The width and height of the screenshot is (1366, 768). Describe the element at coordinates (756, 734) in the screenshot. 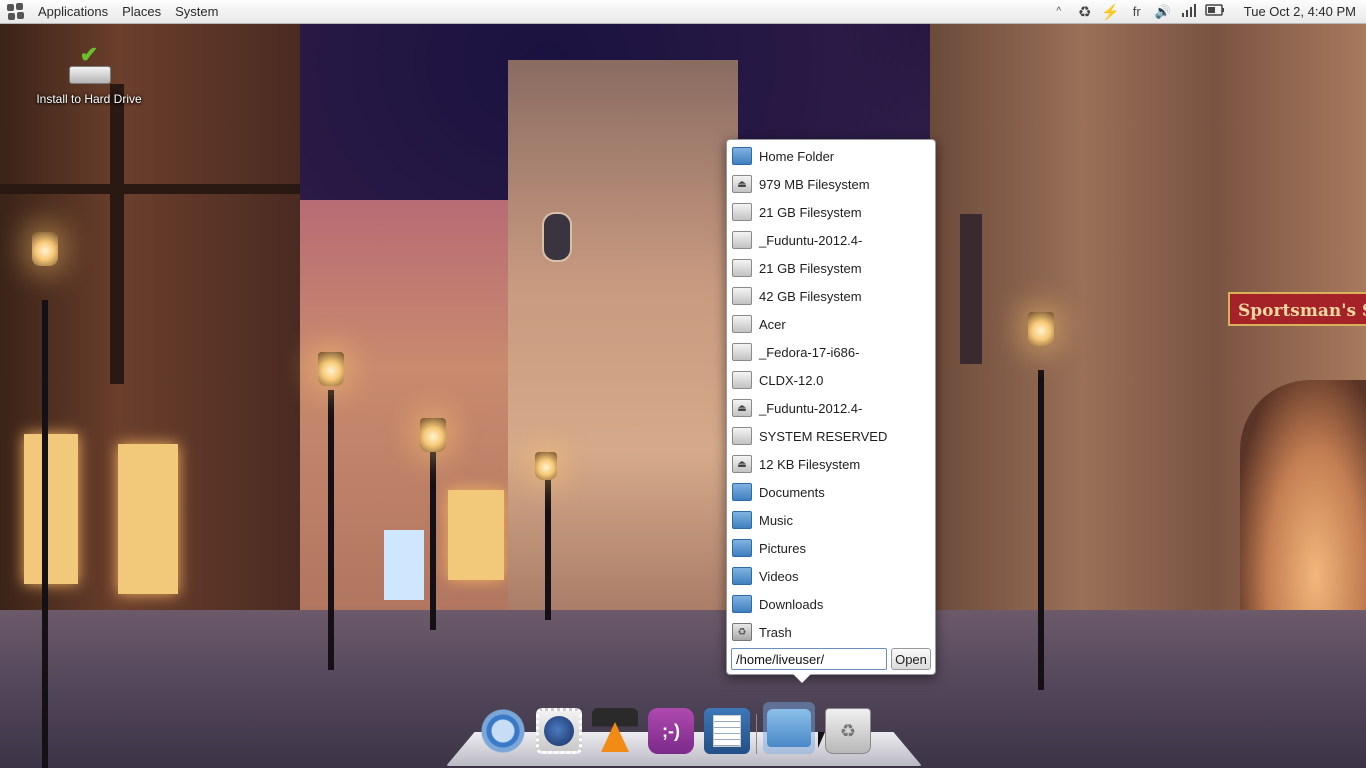

I see `dock-separator` at that location.